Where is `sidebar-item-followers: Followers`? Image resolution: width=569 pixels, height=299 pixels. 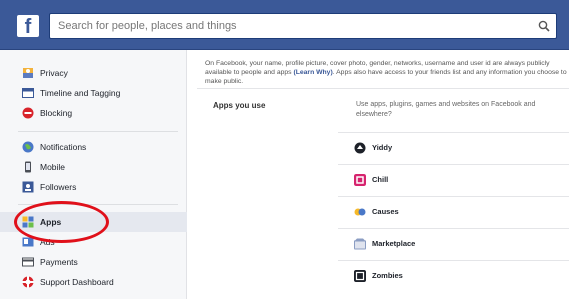
sidebar-item-followers: Followers is located at coordinates (93, 187).